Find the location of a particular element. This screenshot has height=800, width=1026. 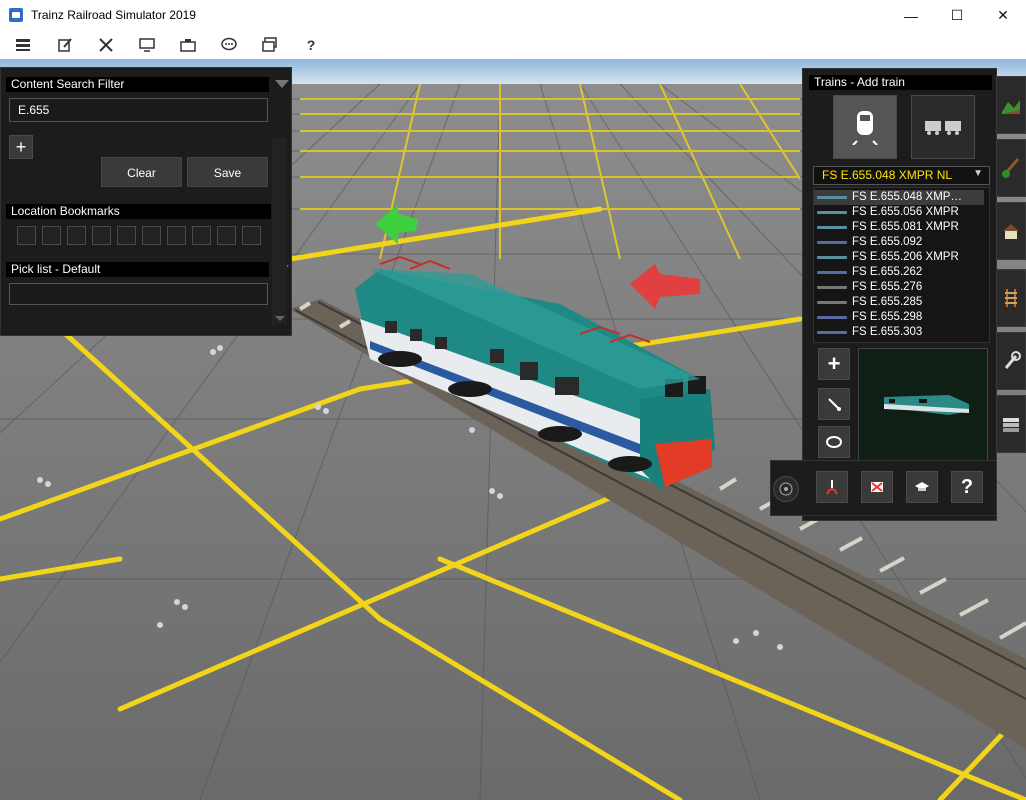

content-search-header: Content Search Filter is located at coordinates (147, 84).